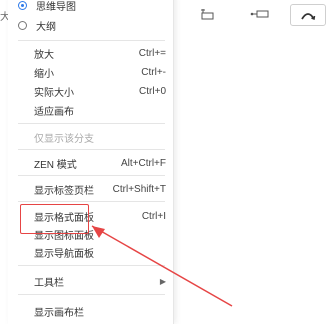  I want to click on annotation-arrow-icon, so click(162, 266).